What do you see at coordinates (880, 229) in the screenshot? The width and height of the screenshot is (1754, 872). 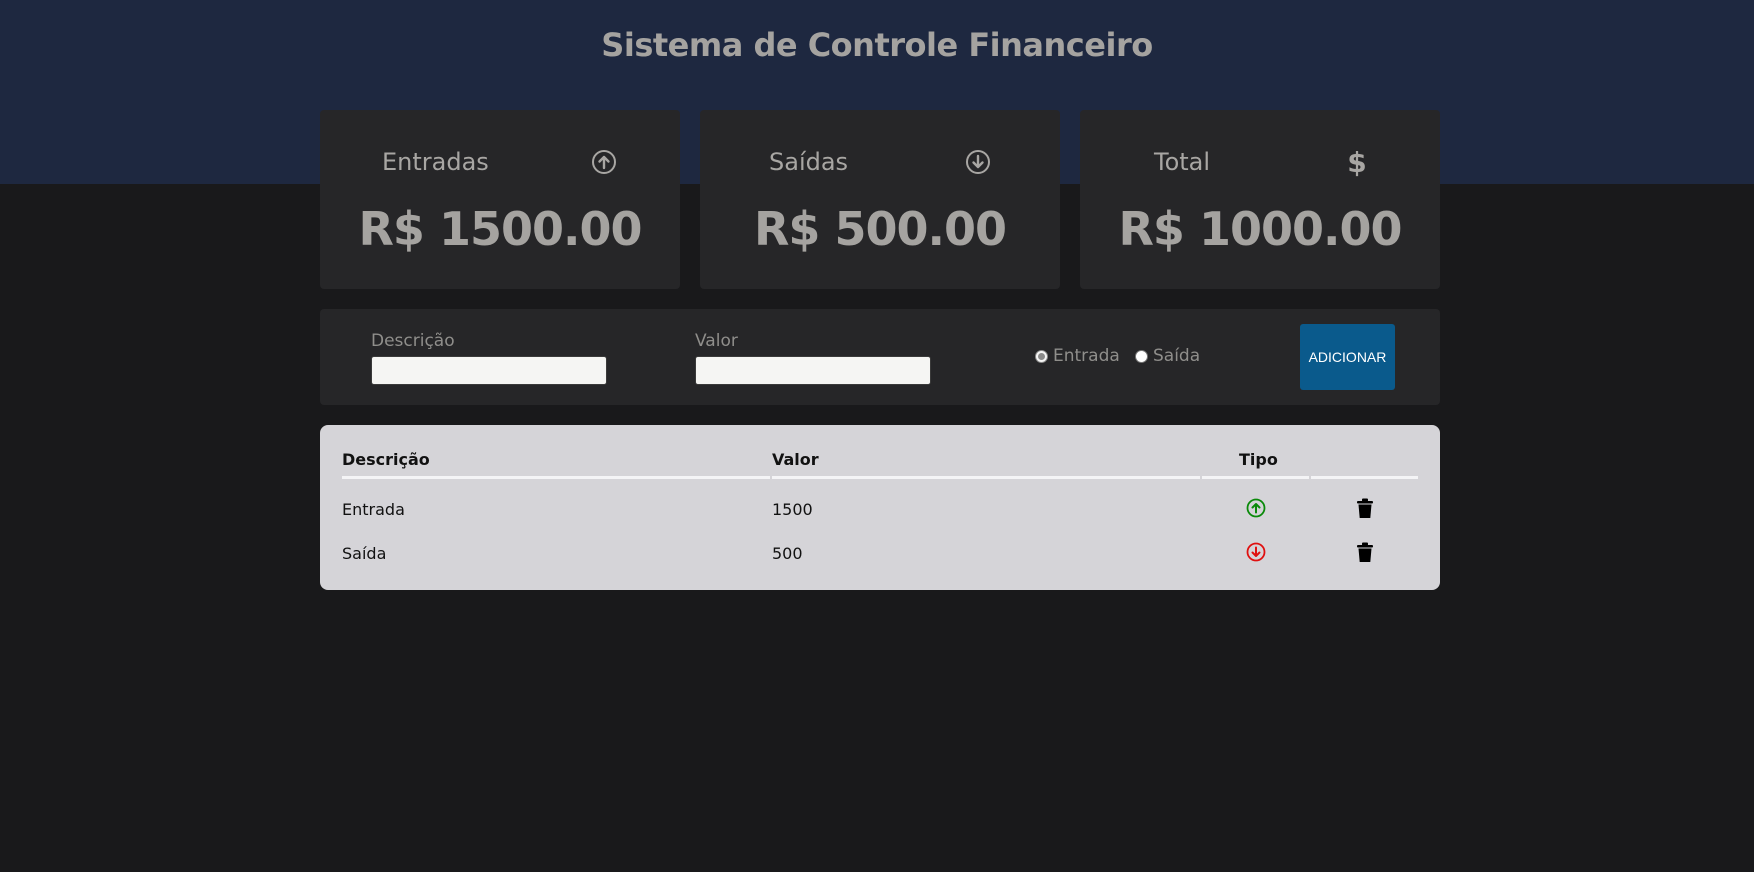 I see `saidas-value: R$ 500.00` at bounding box center [880, 229].